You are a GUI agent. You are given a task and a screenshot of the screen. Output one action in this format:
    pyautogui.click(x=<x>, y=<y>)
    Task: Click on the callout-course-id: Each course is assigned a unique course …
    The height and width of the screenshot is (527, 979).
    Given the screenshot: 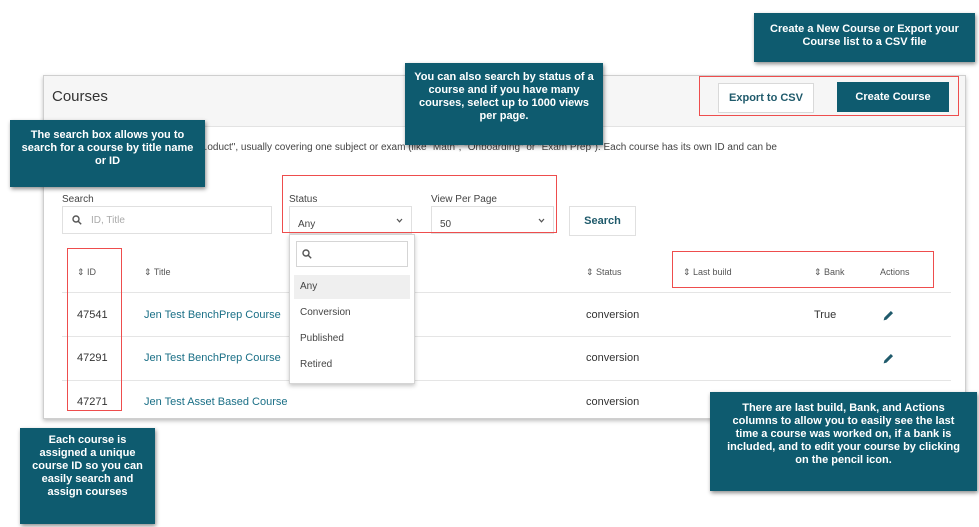 What is the action you would take?
    pyautogui.click(x=87, y=476)
    